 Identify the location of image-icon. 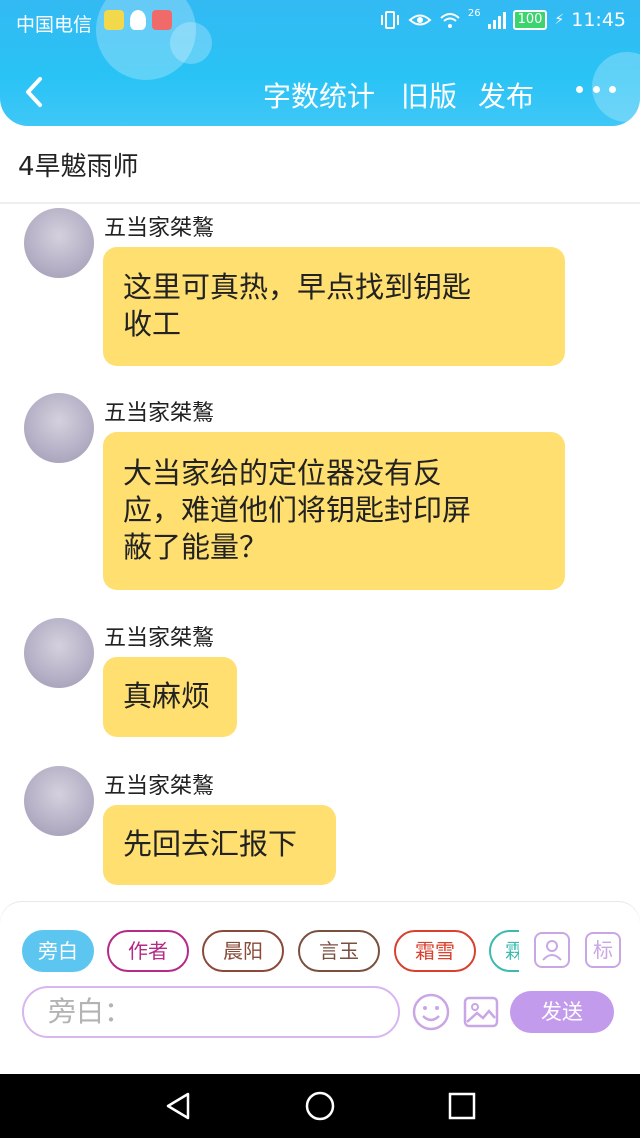
(481, 1012).